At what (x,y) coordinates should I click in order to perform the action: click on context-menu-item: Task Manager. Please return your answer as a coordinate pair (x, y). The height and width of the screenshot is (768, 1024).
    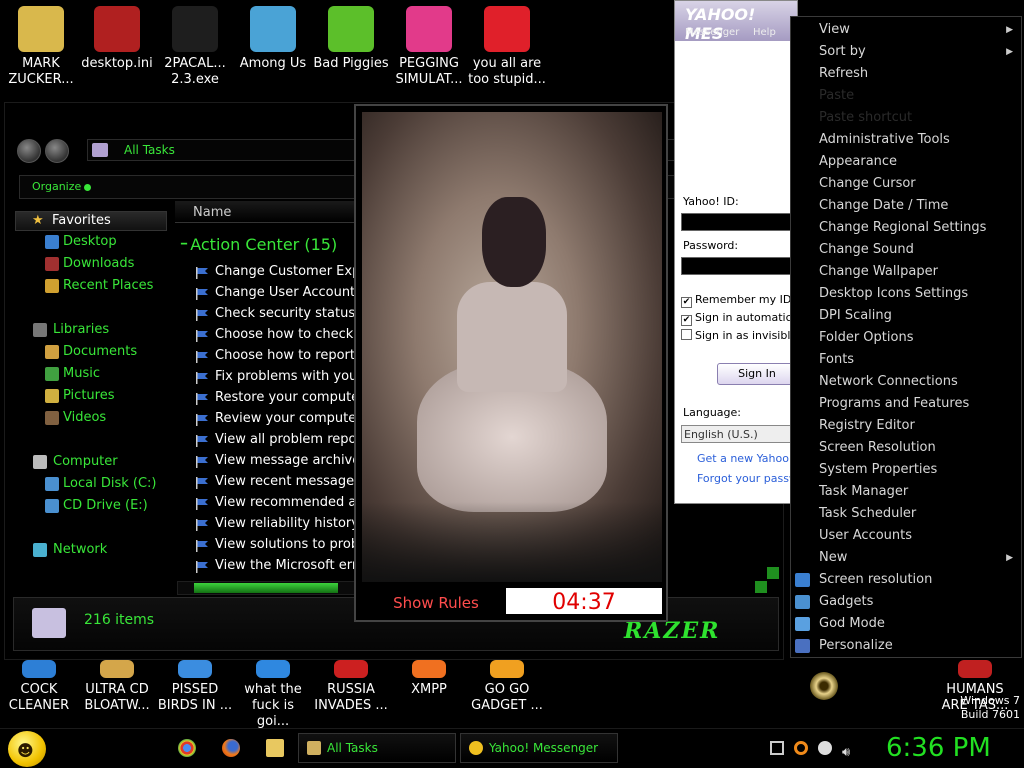
    Looking at the image, I should click on (906, 492).